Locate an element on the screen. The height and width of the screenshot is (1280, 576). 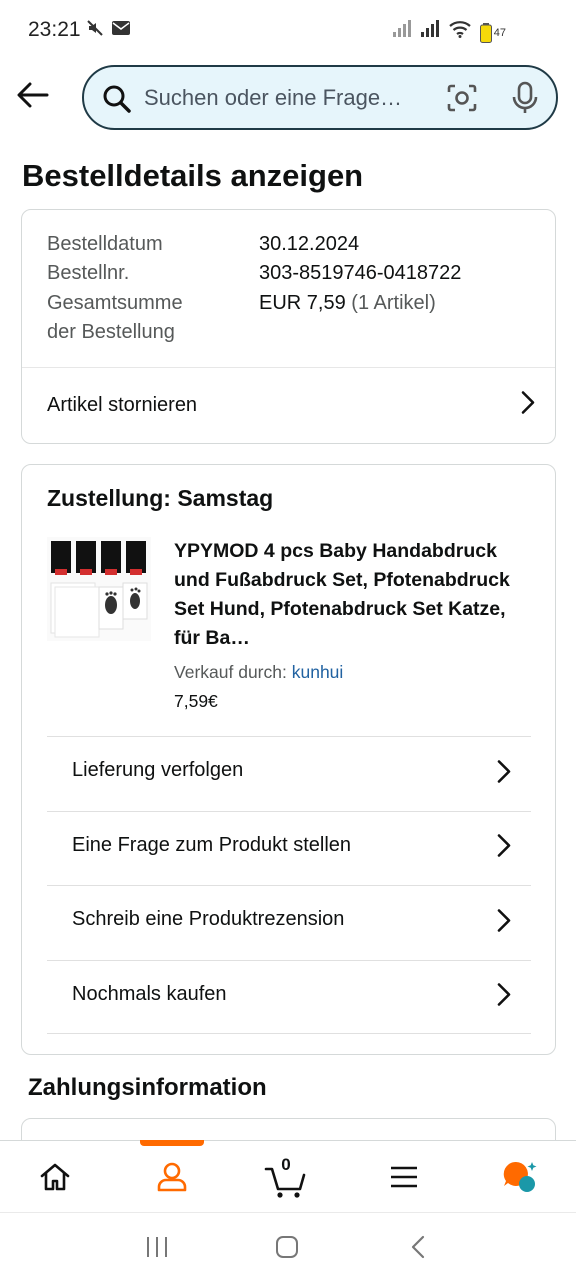
action-label: Nochmals kaufen is located at coordinates (149, 993).